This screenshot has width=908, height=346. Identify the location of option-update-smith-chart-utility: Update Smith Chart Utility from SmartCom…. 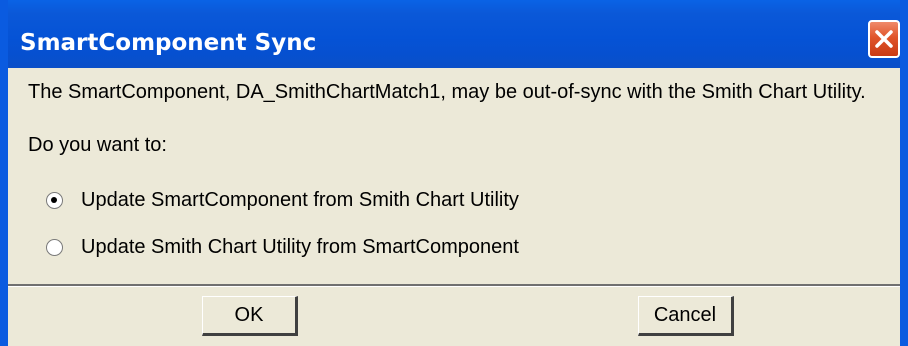
(282, 247).